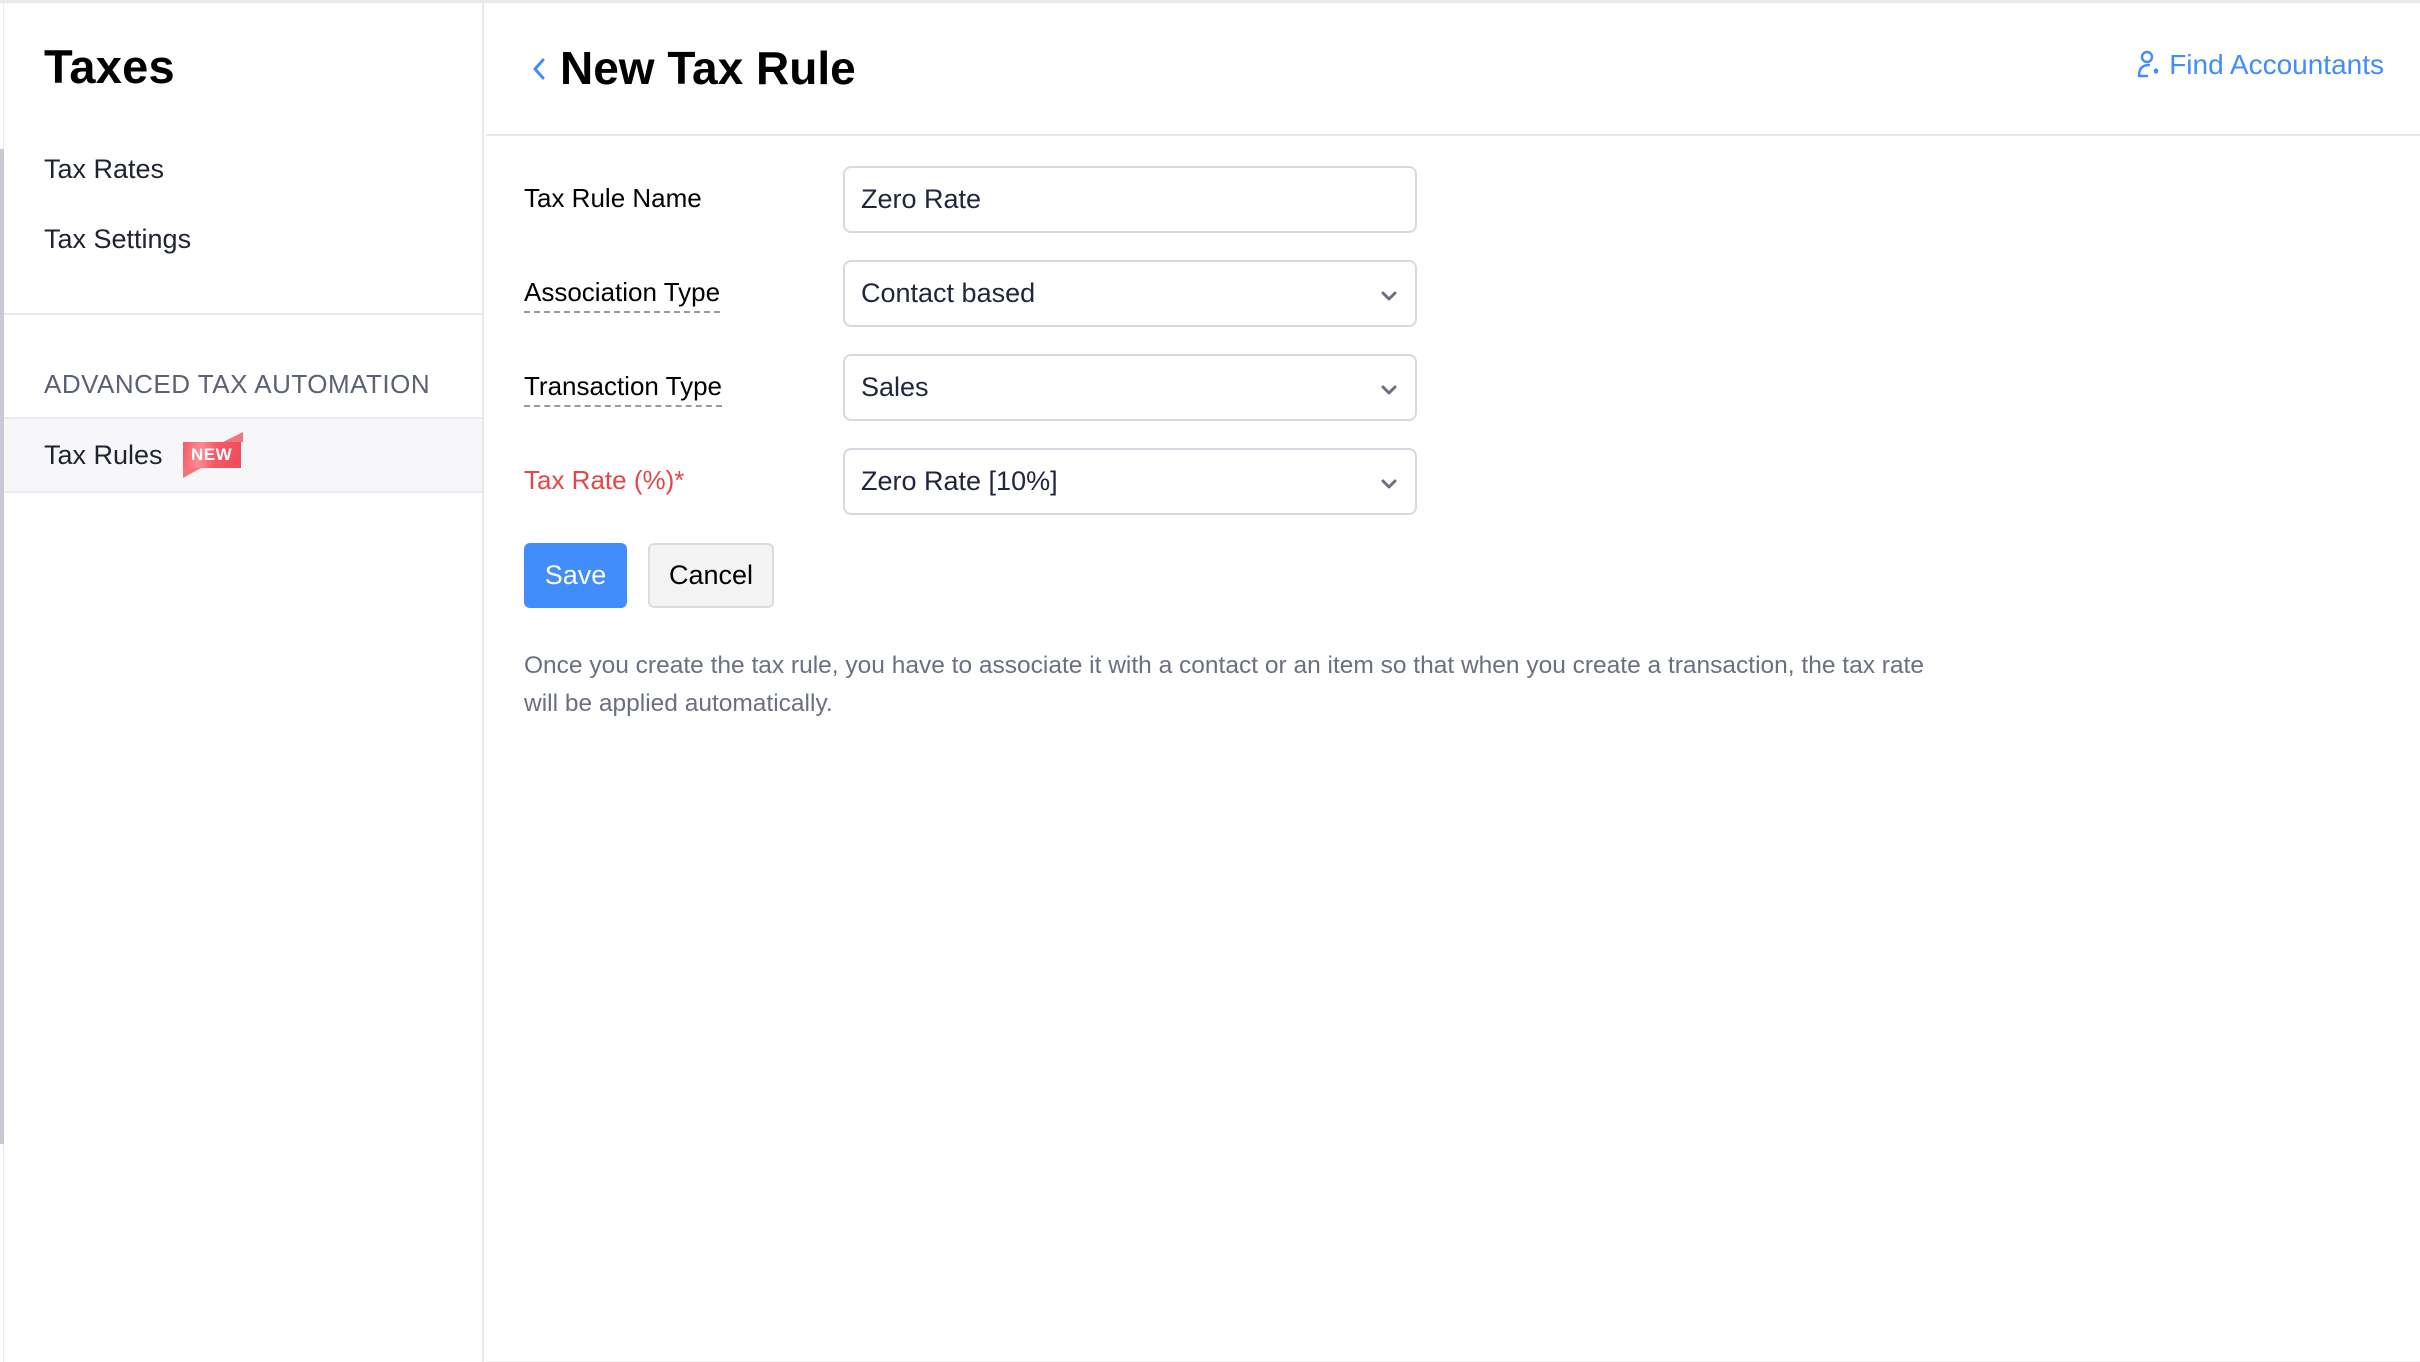 Image resolution: width=2420 pixels, height=1362 pixels. Describe the element at coordinates (118, 238) in the screenshot. I see `sidebar-item-label: Tax Settings` at that location.